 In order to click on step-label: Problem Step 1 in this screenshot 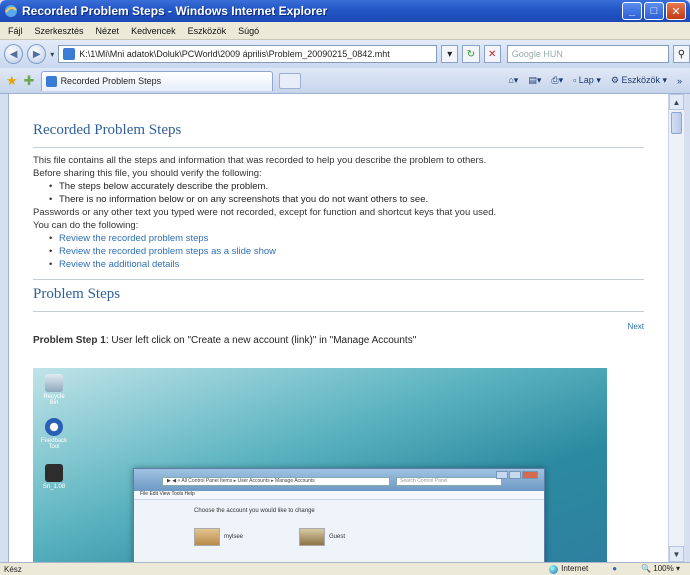, I will do `click(69, 340)`.